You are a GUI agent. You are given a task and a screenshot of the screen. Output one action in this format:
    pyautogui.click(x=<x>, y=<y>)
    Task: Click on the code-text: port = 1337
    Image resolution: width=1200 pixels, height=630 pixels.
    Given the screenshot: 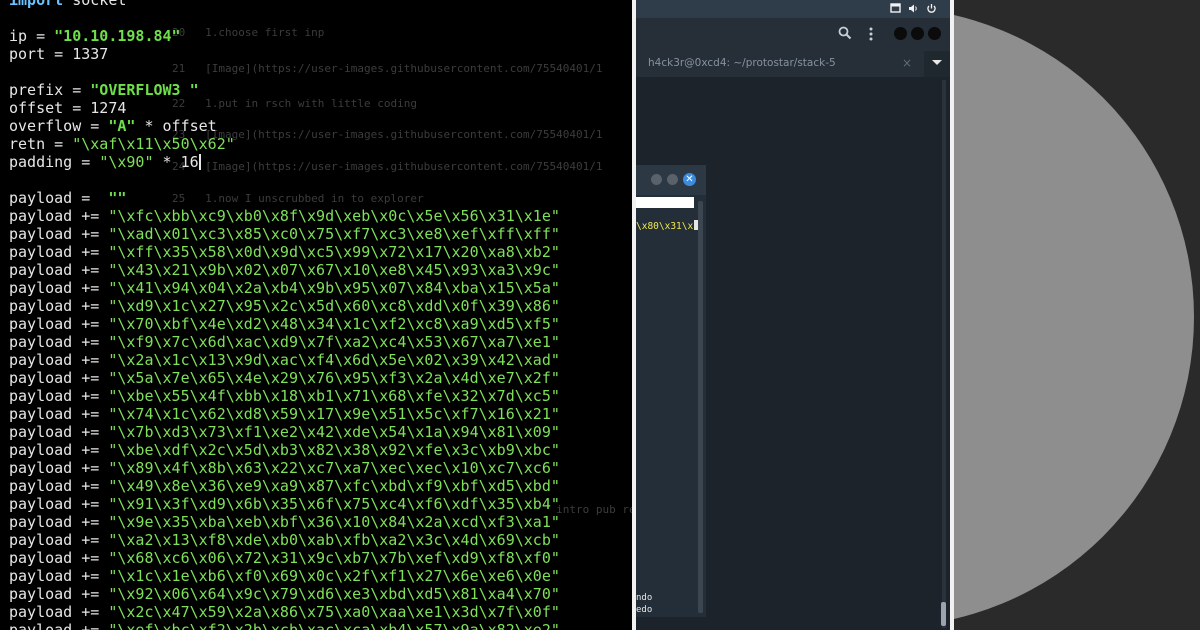 What is the action you would take?
    pyautogui.click(x=59, y=54)
    